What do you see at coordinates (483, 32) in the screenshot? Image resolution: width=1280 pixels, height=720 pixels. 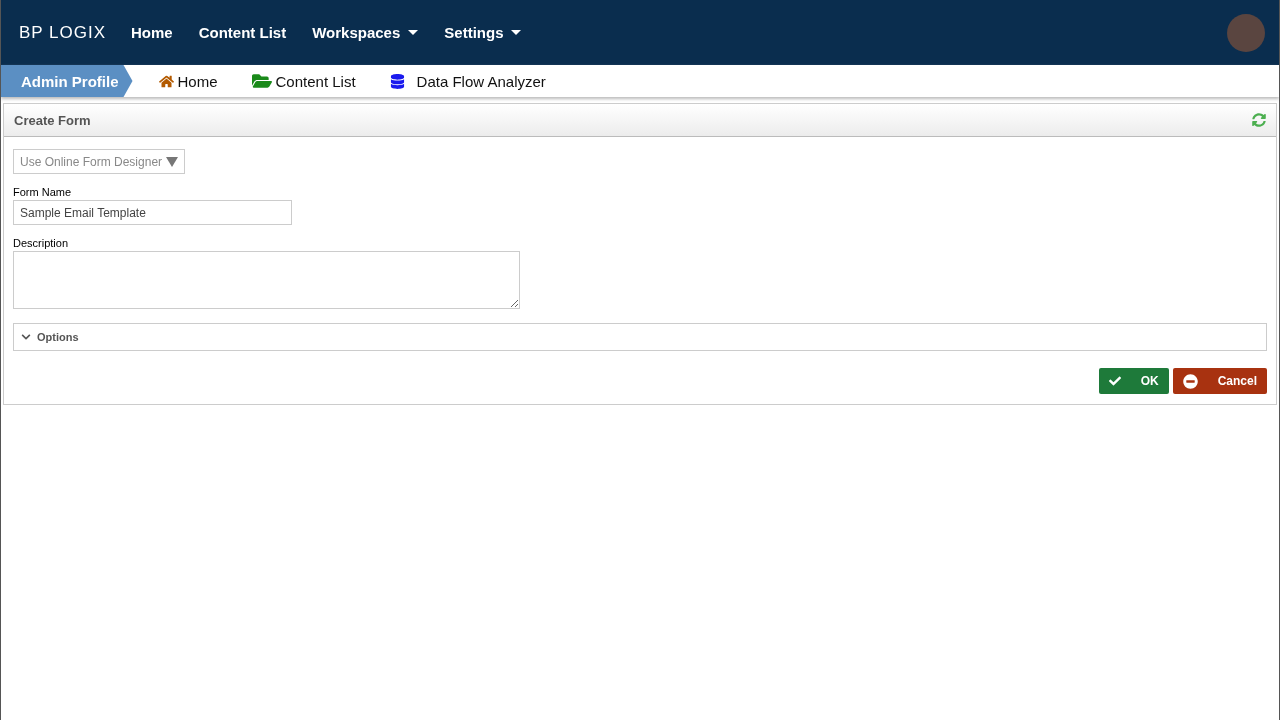 I see `nav-link: Settings` at bounding box center [483, 32].